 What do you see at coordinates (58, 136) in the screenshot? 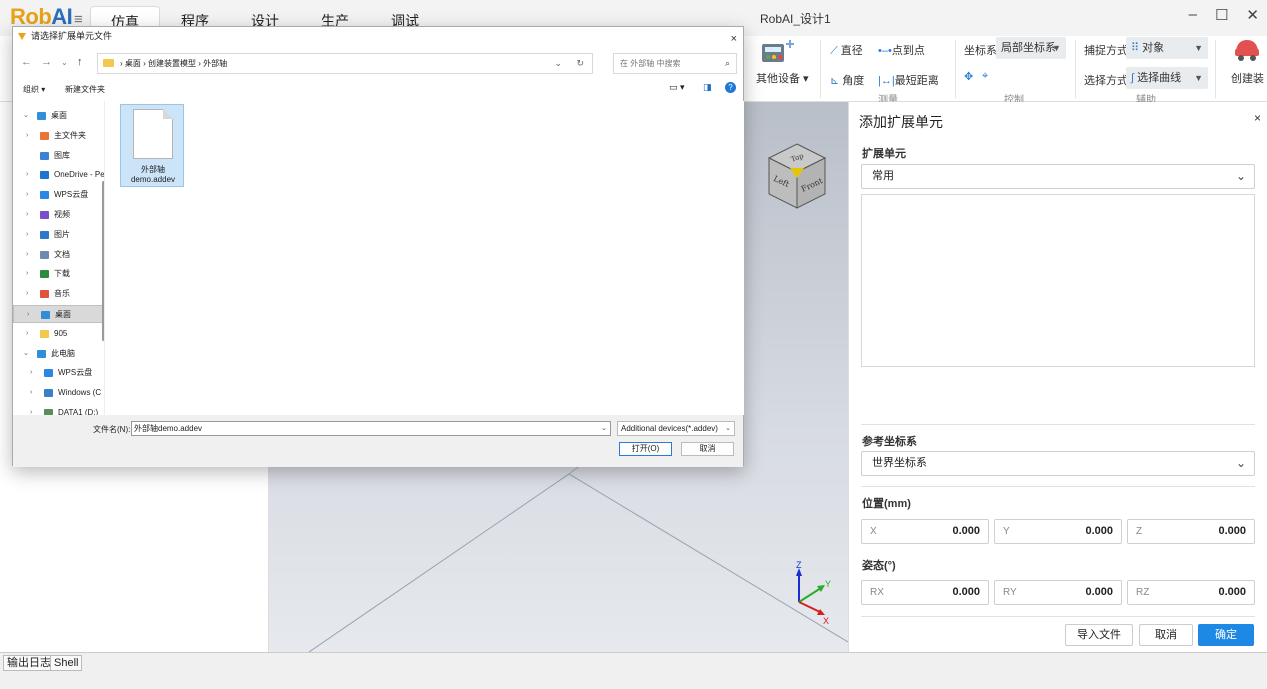
I see `nav-item: › 主文件夹` at bounding box center [58, 136].